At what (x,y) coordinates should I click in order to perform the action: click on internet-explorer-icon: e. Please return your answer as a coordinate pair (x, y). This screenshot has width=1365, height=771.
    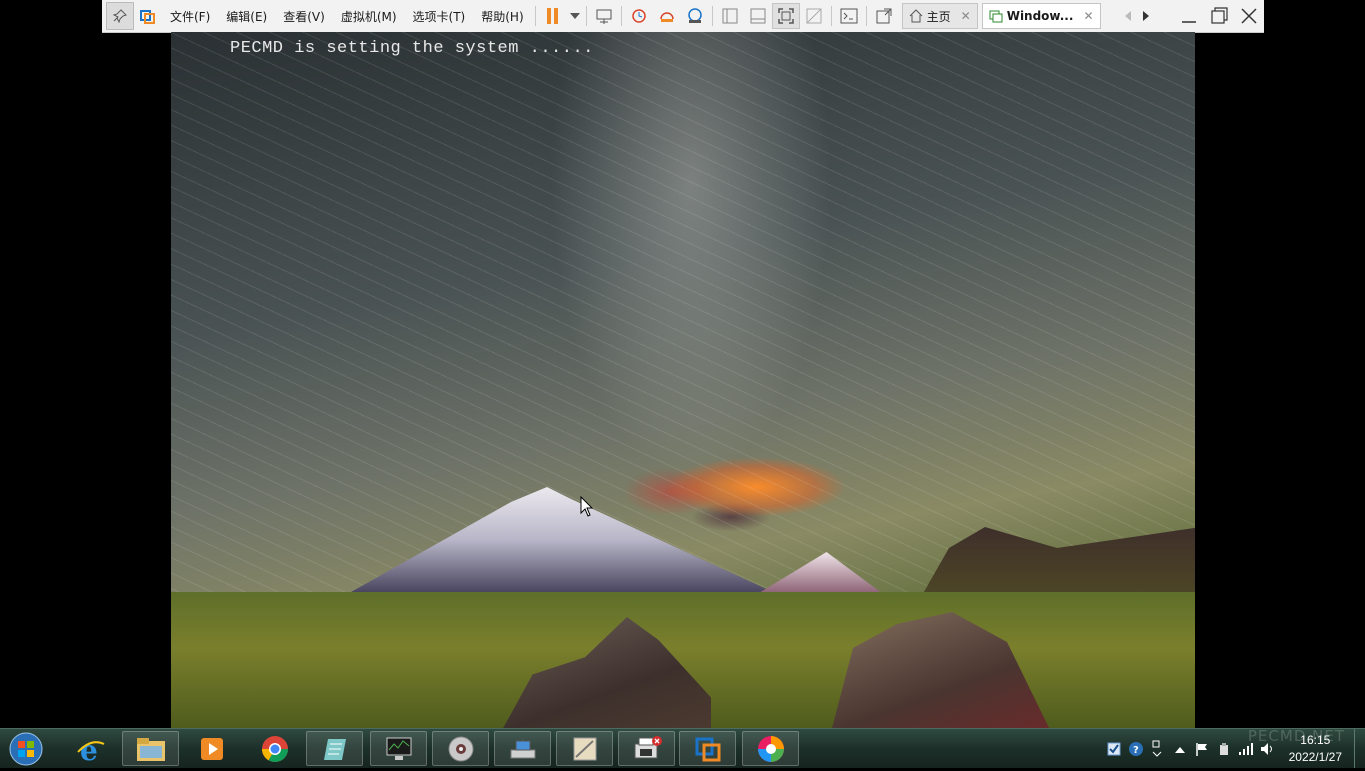
    Looking at the image, I should click on (90, 748).